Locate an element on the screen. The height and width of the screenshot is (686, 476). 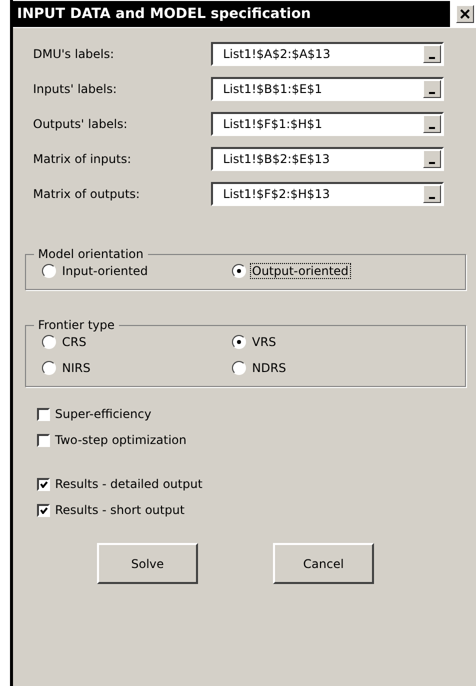
radio-option: Output-oriented is located at coordinates (343, 271).